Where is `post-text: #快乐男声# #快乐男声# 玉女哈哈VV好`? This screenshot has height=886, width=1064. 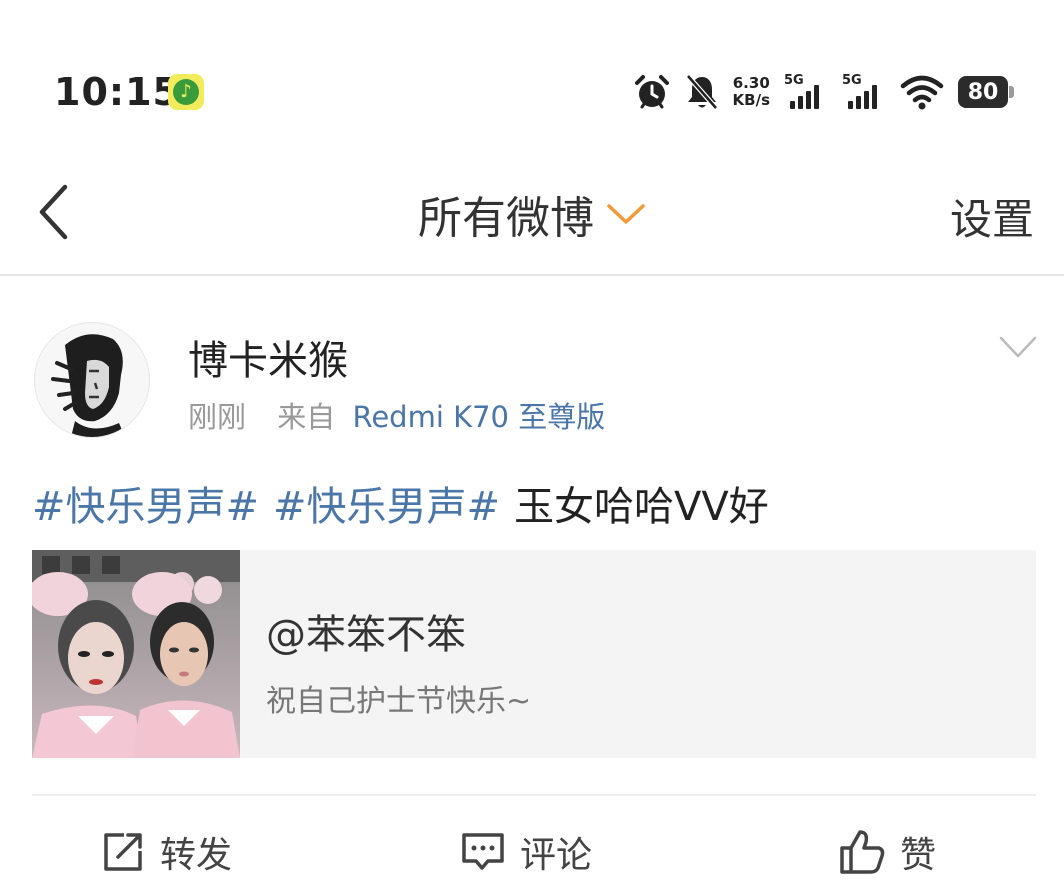
post-text: #快乐男声# #快乐男声# 玉女哈哈VV好 is located at coordinates (400, 503).